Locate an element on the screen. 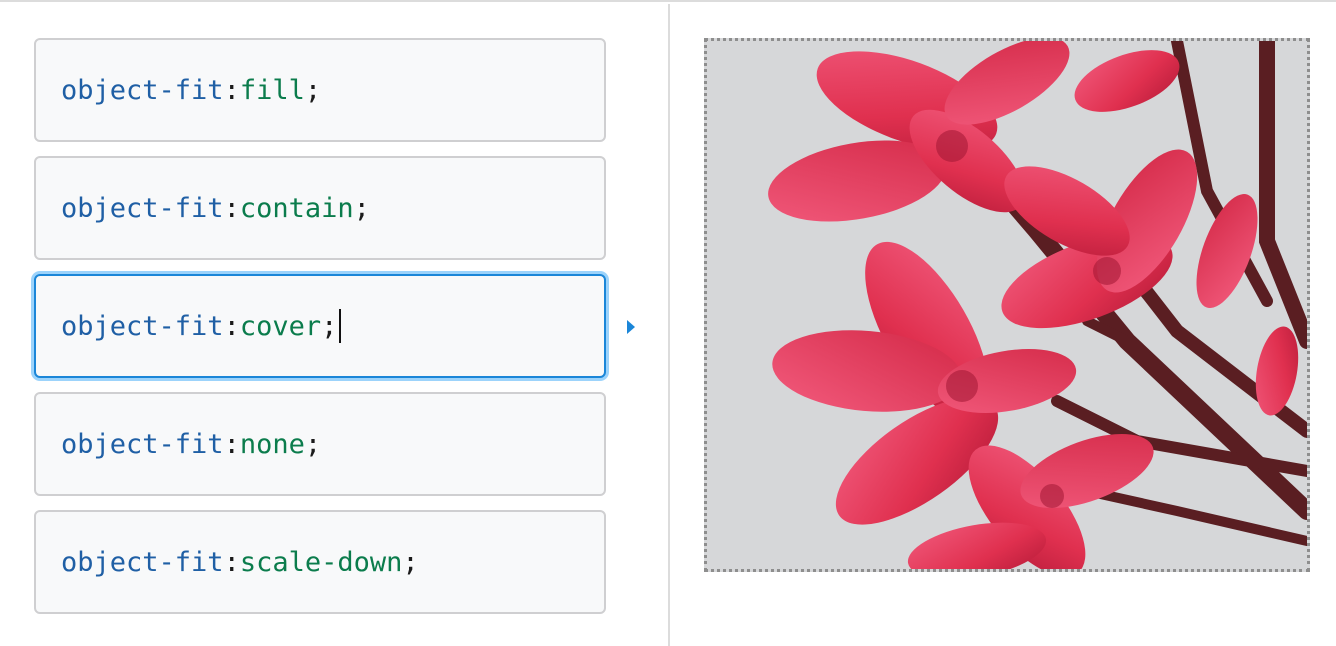 The width and height of the screenshot is (1336, 646). choice-object-fit-contain: object-fit: contain; is located at coordinates (320, 208).